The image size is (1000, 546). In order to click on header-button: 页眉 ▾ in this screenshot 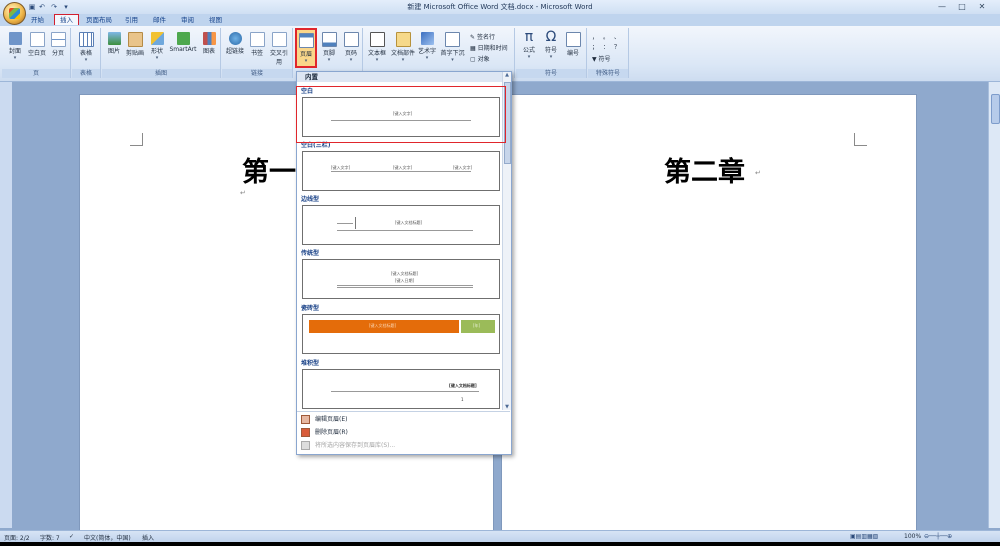, I will do `click(306, 48)`.